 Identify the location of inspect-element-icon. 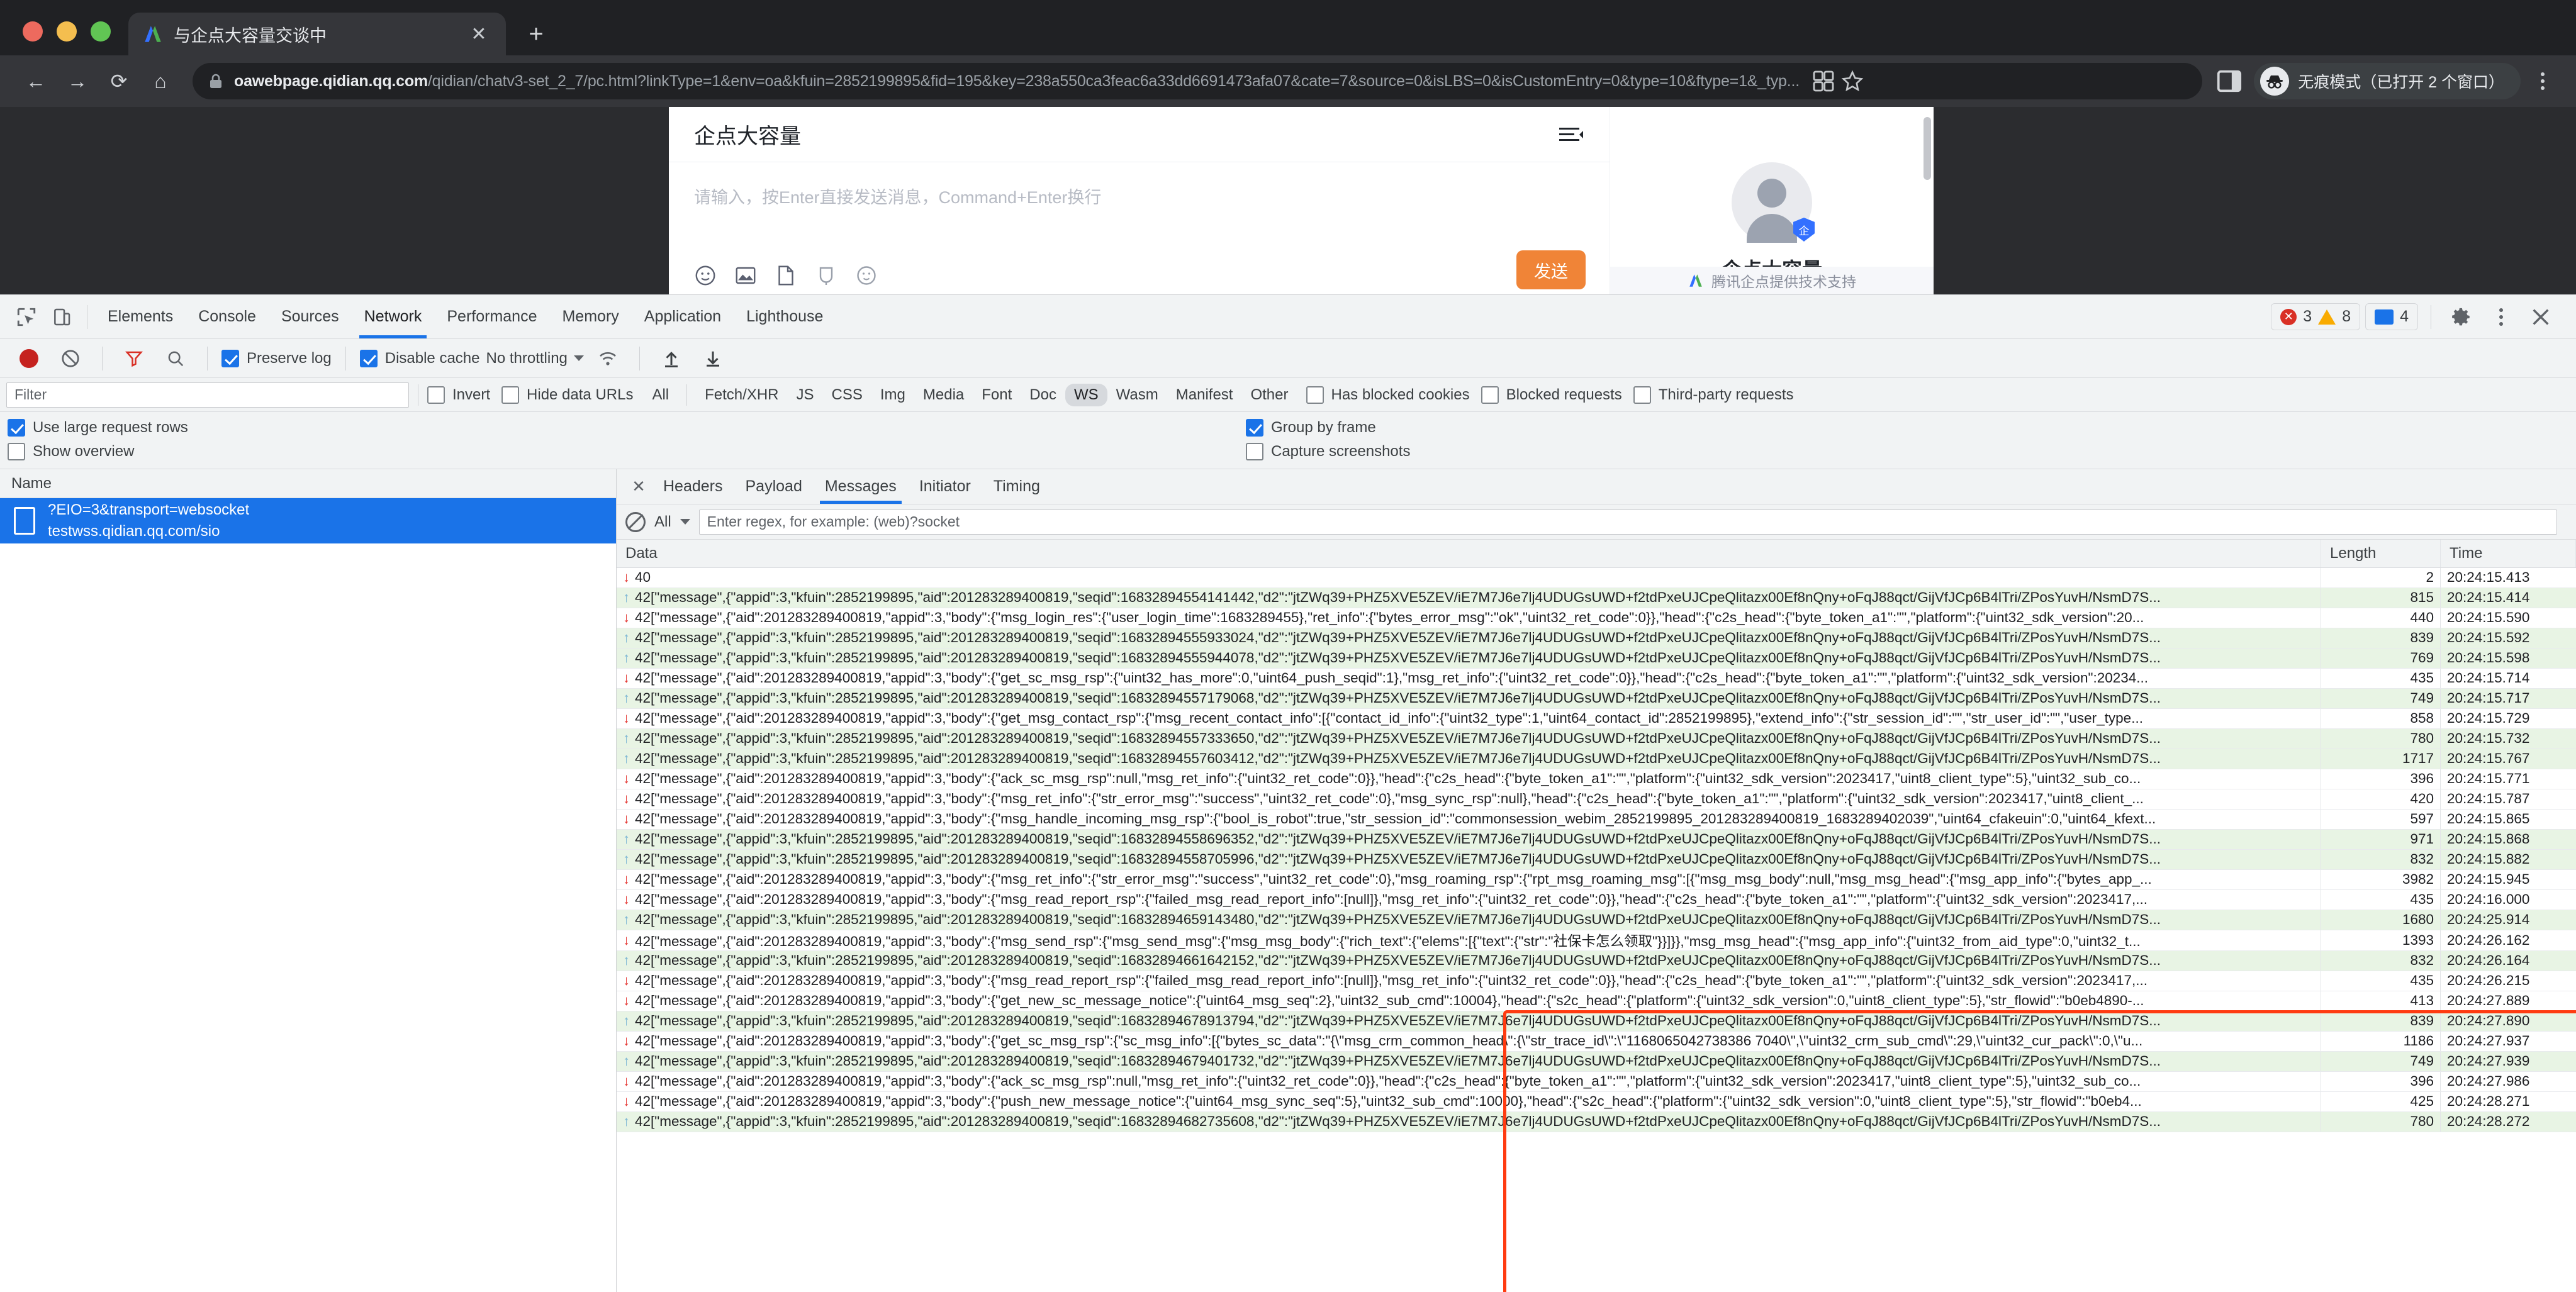
(26, 317).